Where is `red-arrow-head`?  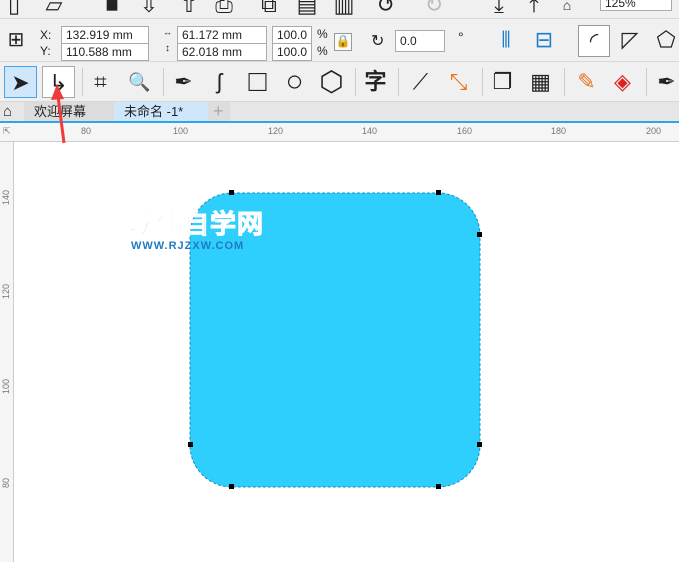 red-arrow-head is located at coordinates (57, 92).